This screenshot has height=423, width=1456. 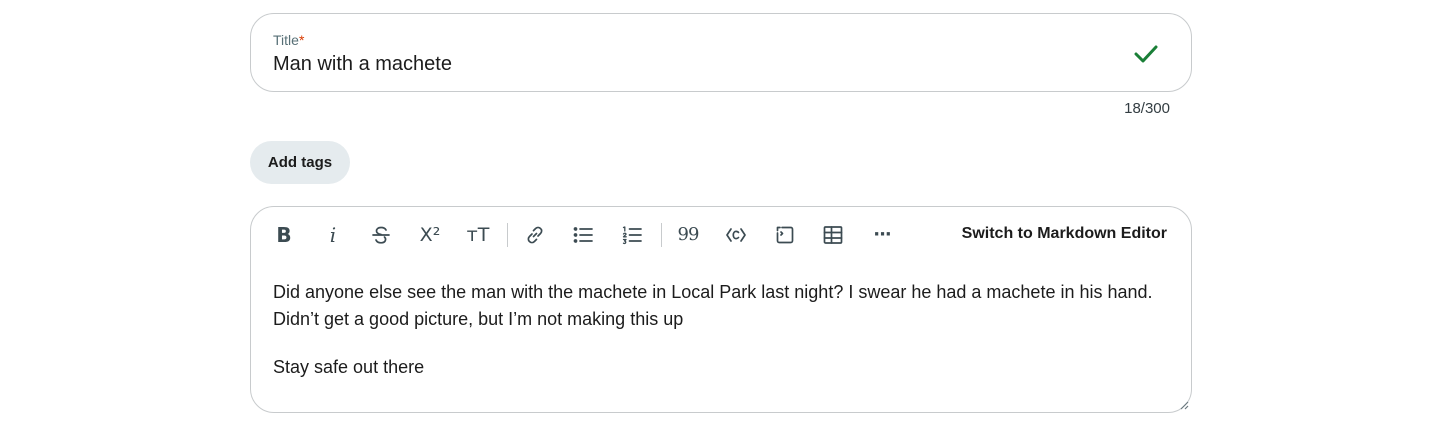 I want to click on required-mark: *, so click(x=301, y=40).